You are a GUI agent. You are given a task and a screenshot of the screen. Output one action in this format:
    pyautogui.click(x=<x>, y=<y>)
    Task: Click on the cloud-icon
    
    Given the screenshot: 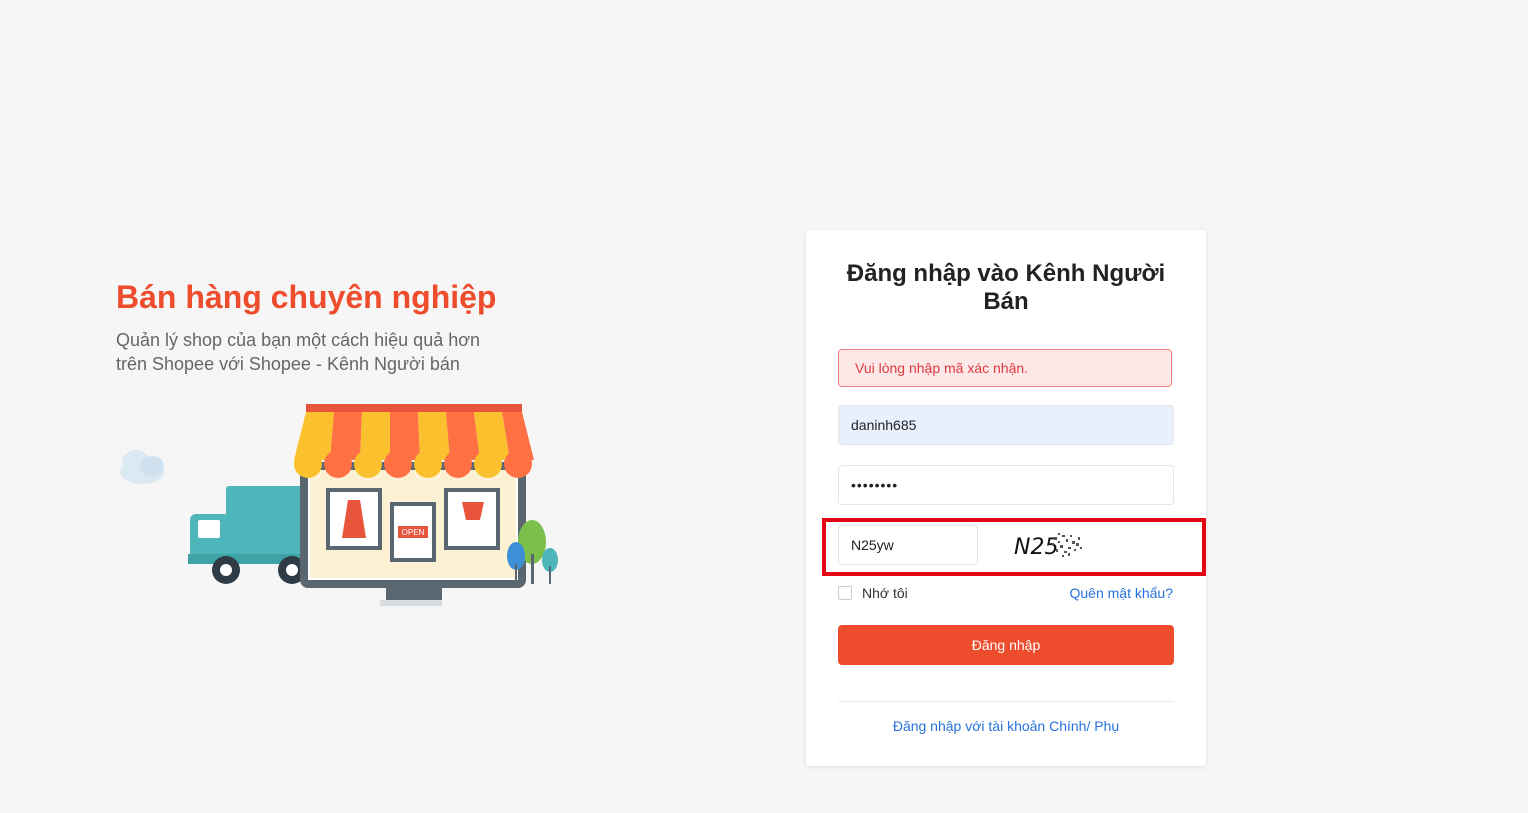 What is the action you would take?
    pyautogui.click(x=142, y=467)
    